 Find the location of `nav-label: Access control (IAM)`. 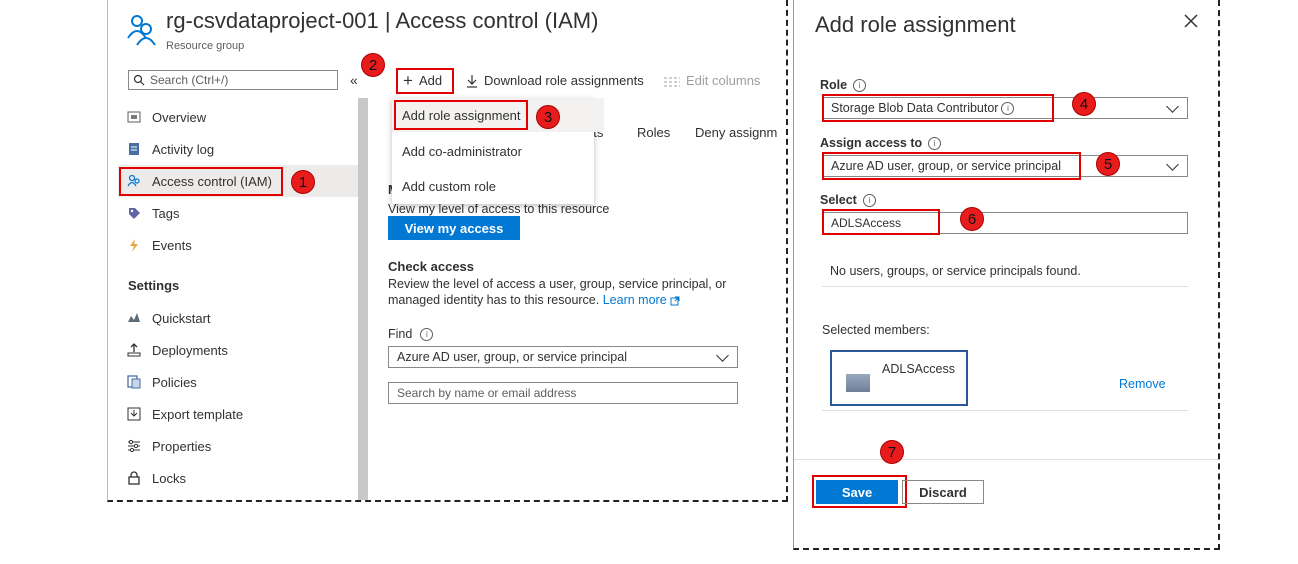

nav-label: Access control (IAM) is located at coordinates (212, 181).